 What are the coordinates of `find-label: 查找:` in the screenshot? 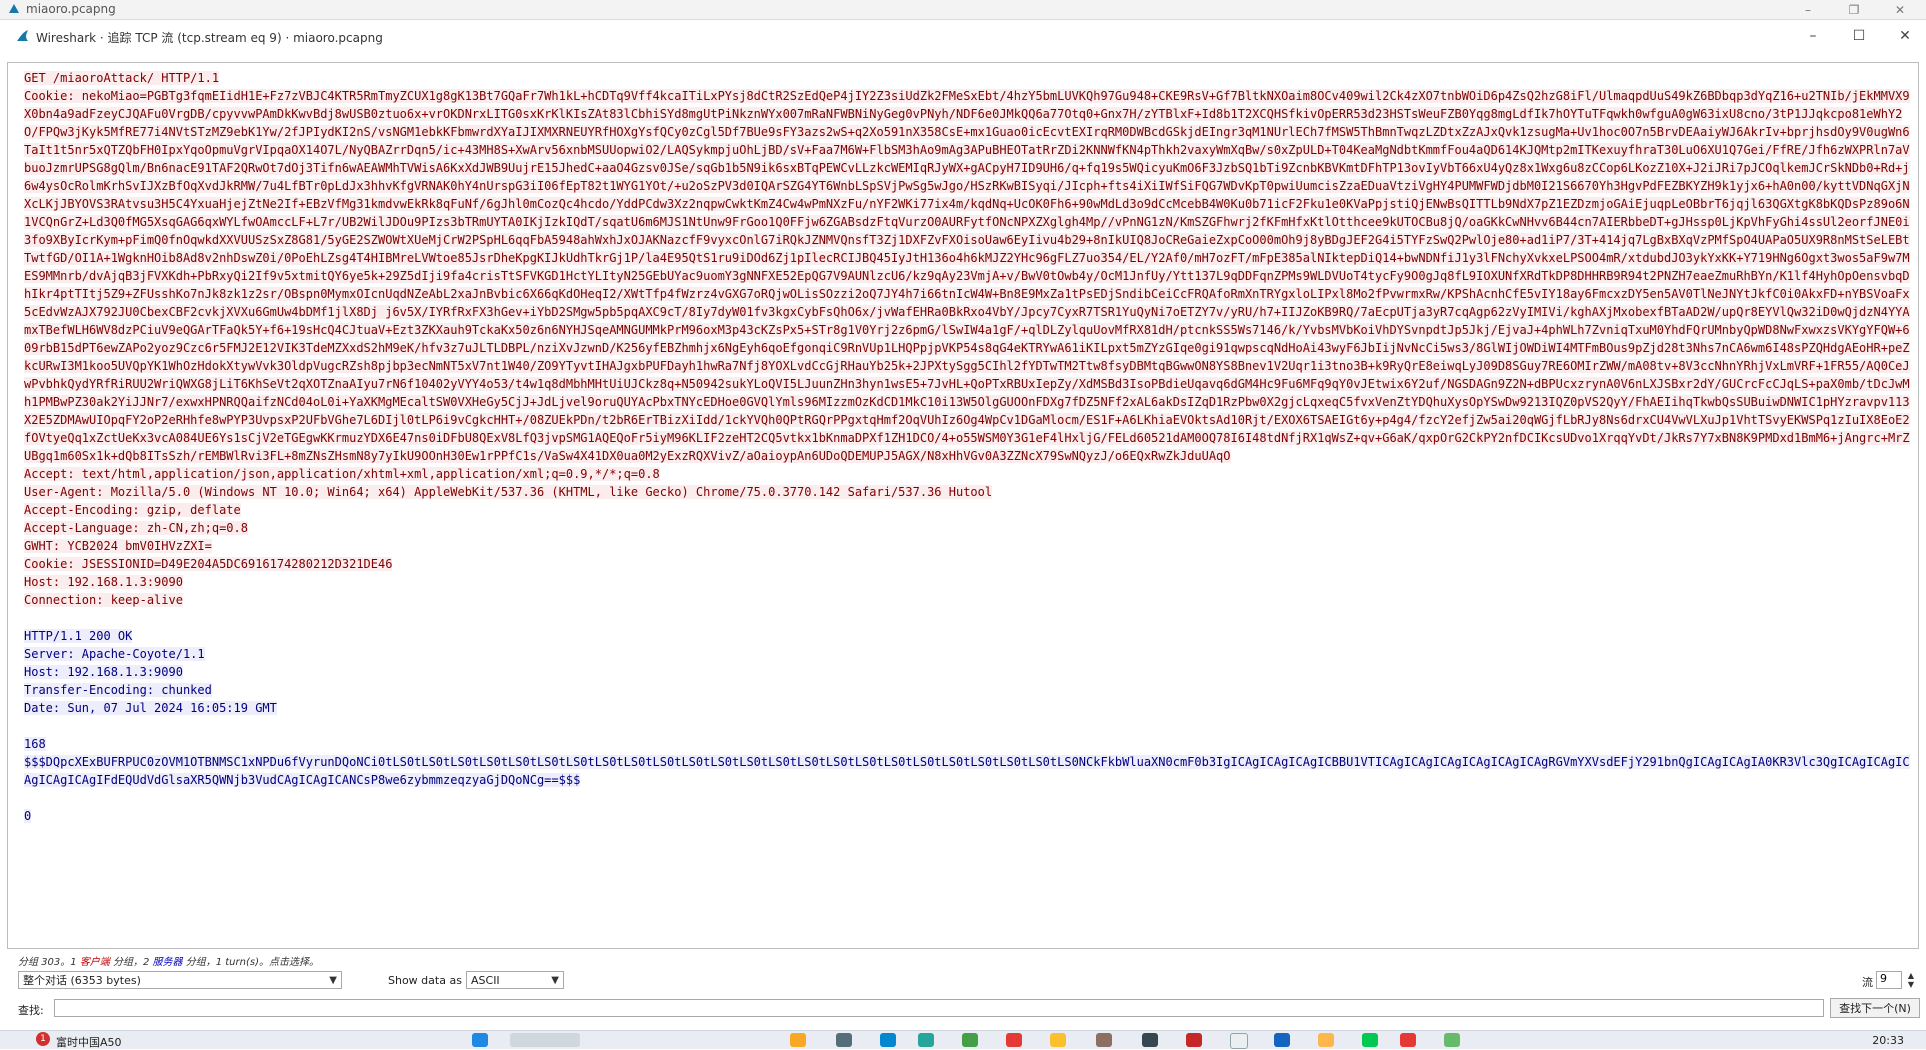 It's located at (31, 1010).